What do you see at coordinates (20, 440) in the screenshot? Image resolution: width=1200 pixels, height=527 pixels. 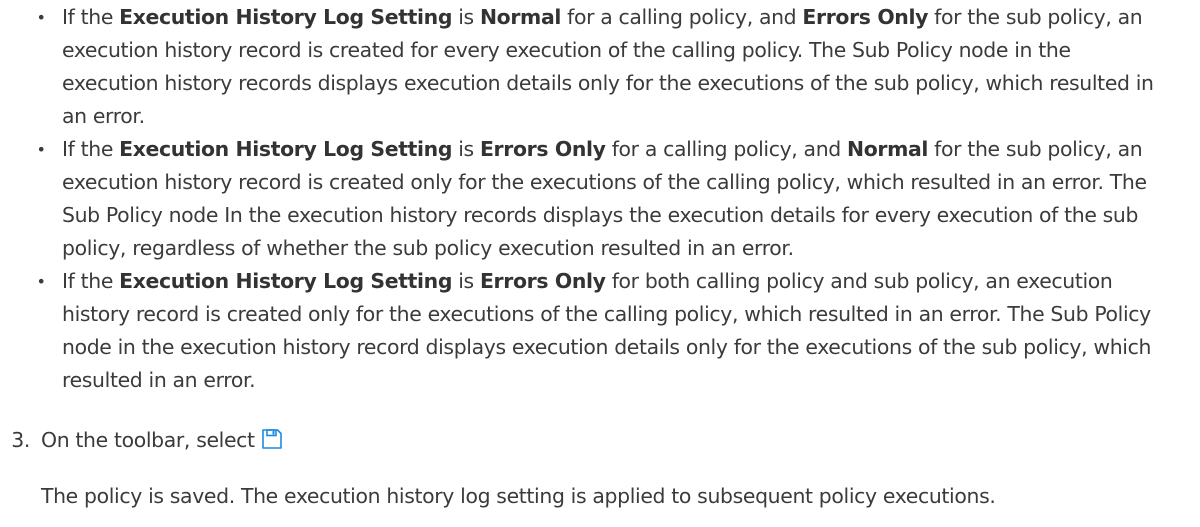 I see `step-number: 3.` at bounding box center [20, 440].